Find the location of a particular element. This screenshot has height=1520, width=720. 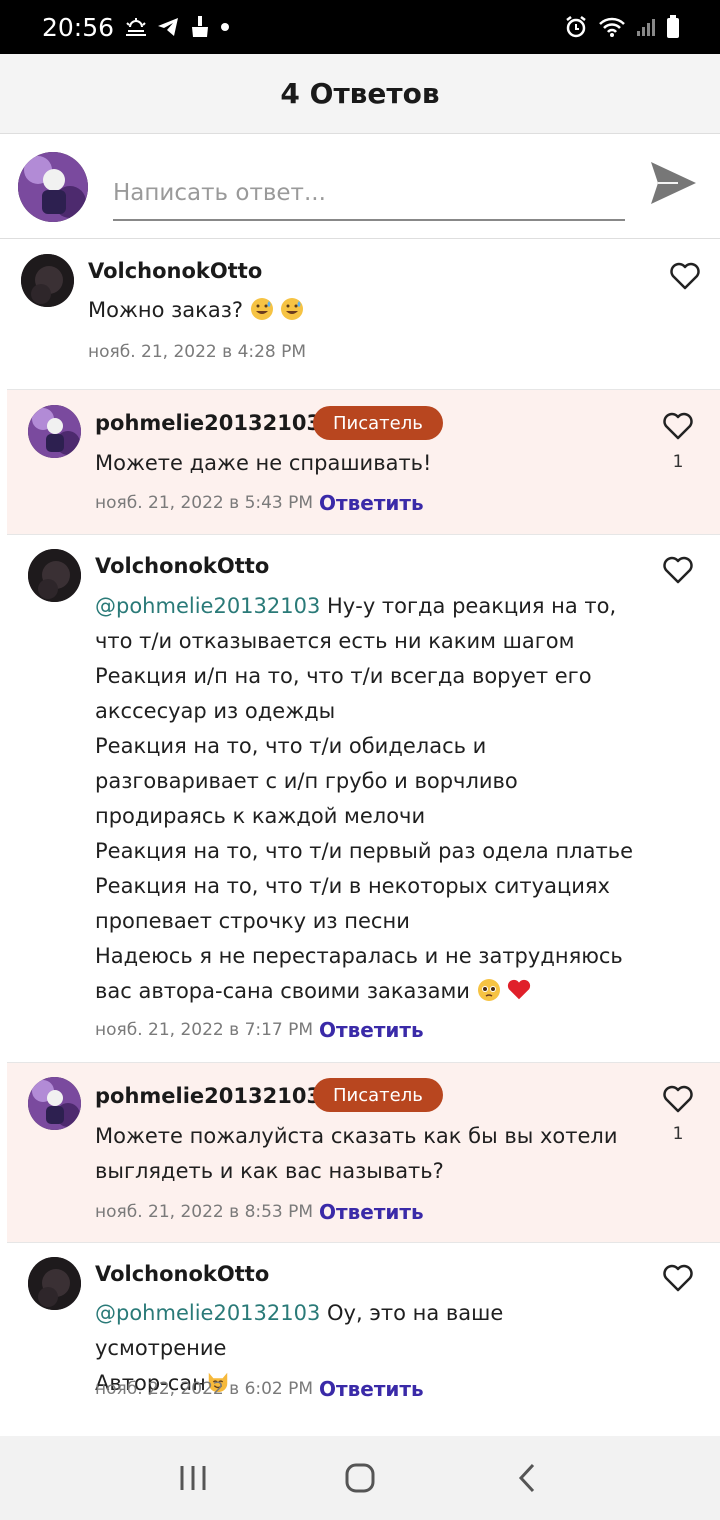

back-button is located at coordinates (527, 1478).